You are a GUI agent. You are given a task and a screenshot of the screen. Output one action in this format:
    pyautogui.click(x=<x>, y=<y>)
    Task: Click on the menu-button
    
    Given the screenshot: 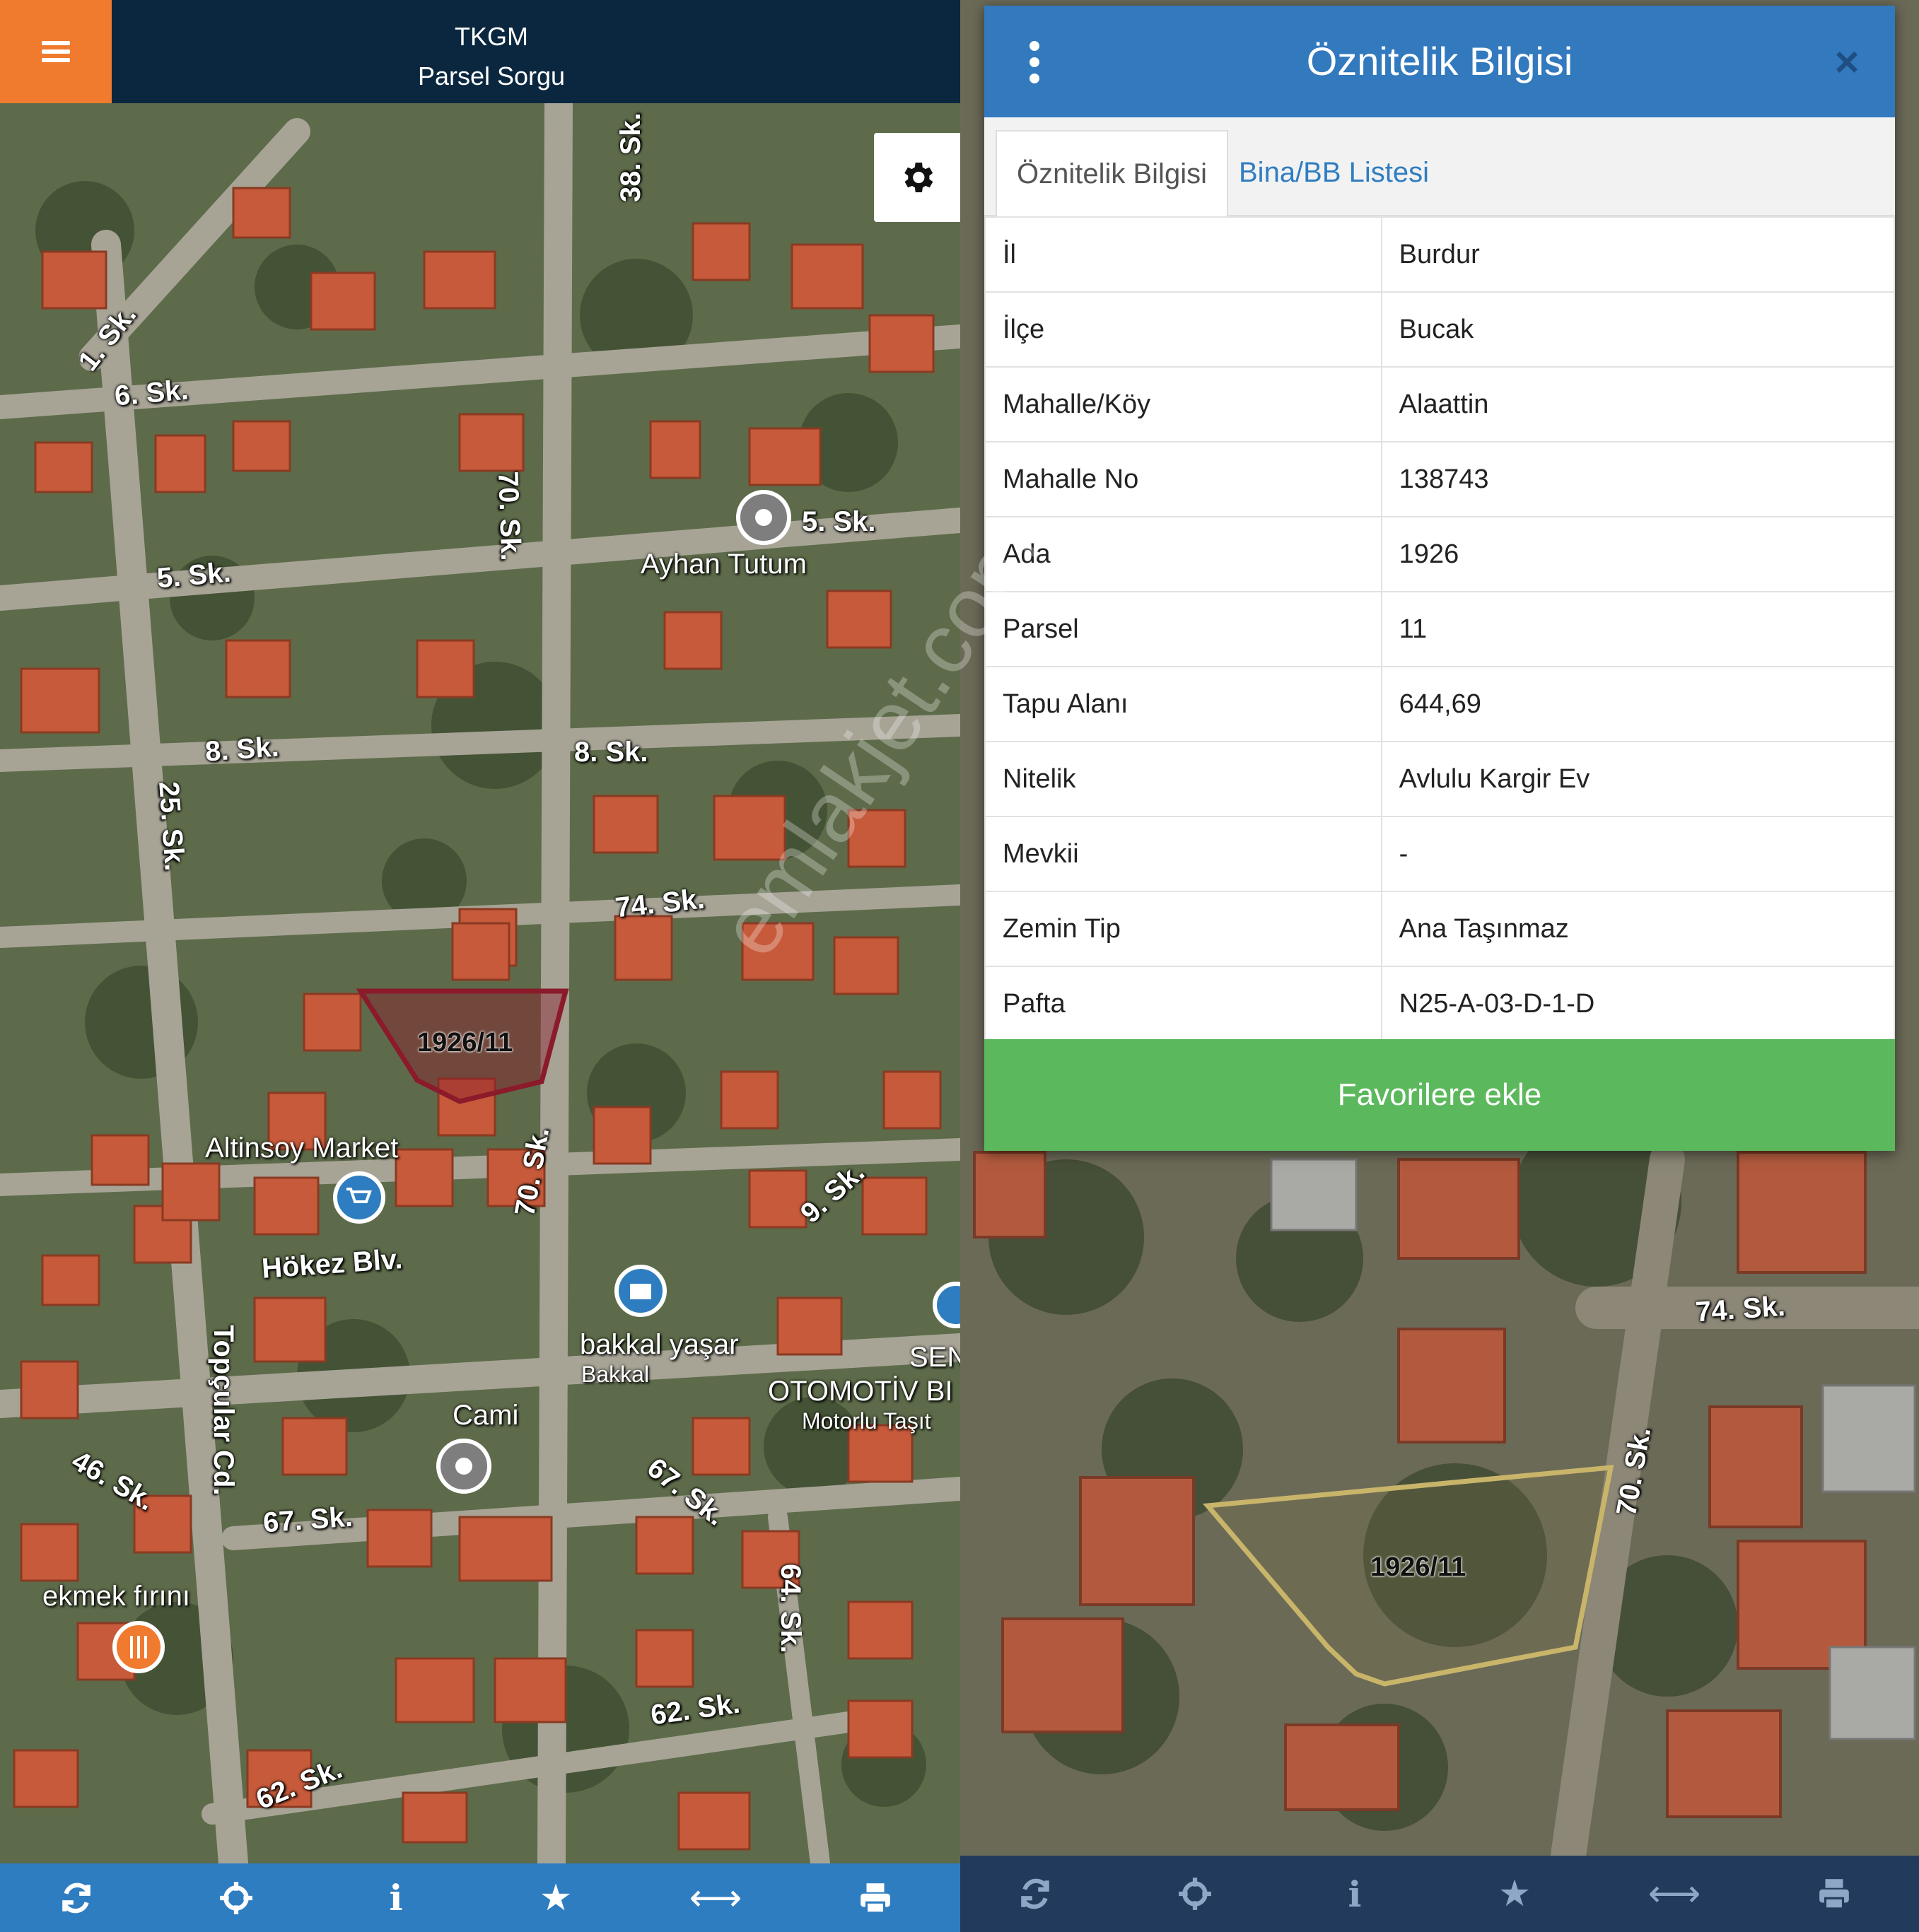 What is the action you would take?
    pyautogui.click(x=56, y=51)
    